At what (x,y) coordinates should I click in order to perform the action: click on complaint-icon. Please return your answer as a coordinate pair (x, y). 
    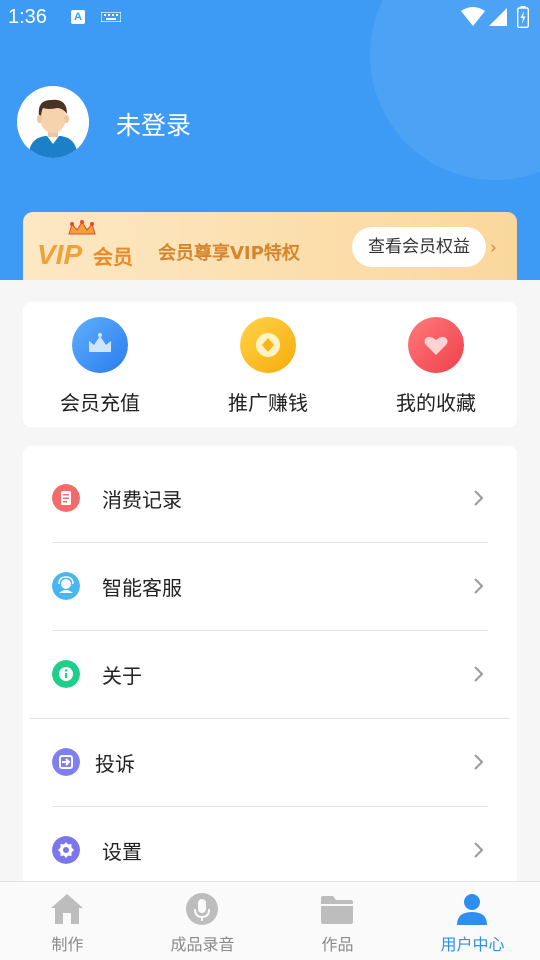
    Looking at the image, I should click on (66, 762).